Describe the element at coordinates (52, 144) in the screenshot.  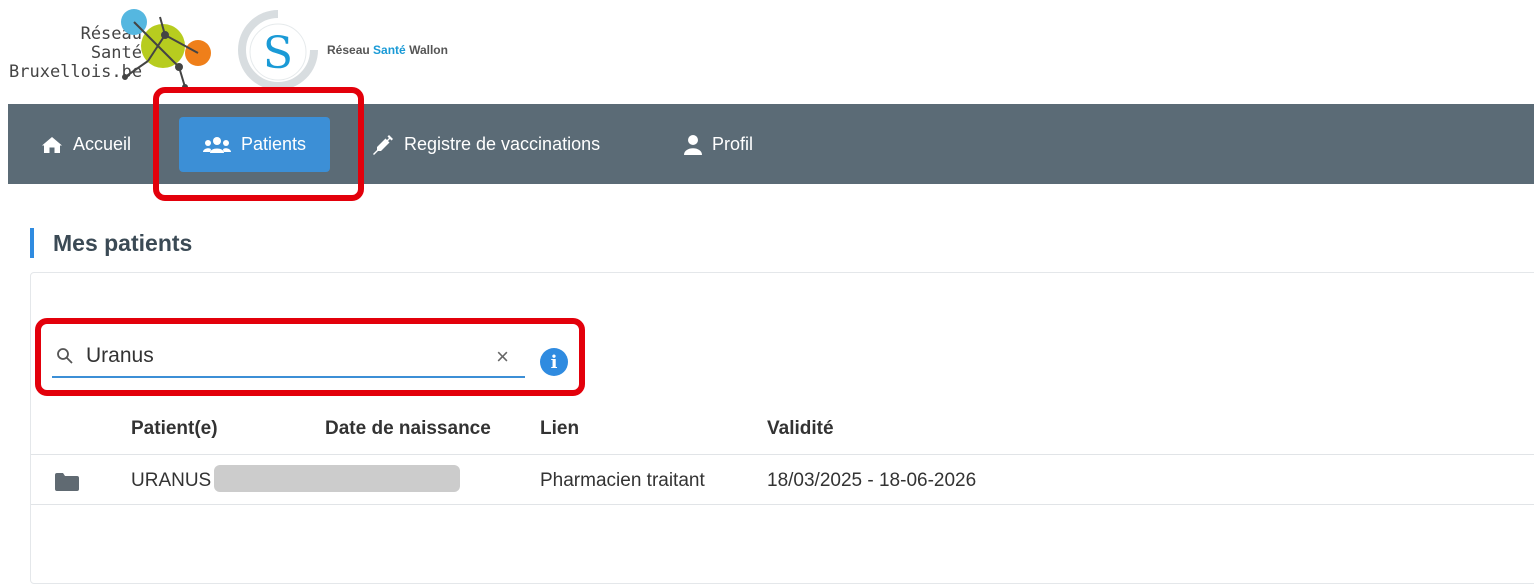
I see `home-icon` at that location.